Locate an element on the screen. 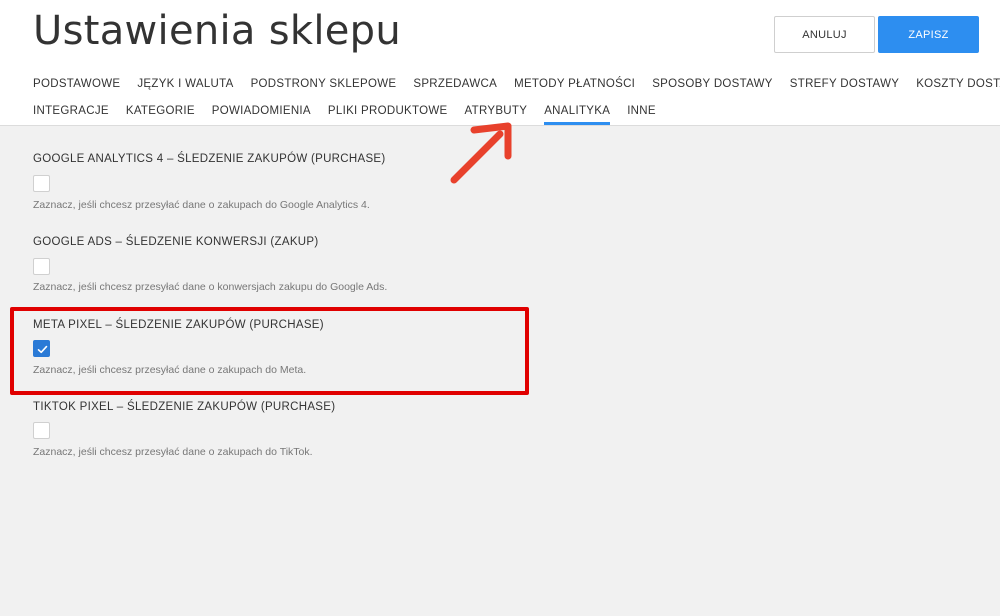 The image size is (1000, 616). tab-pliki-produktowe: PLIKI PRODUKTOWE is located at coordinates (388, 113).